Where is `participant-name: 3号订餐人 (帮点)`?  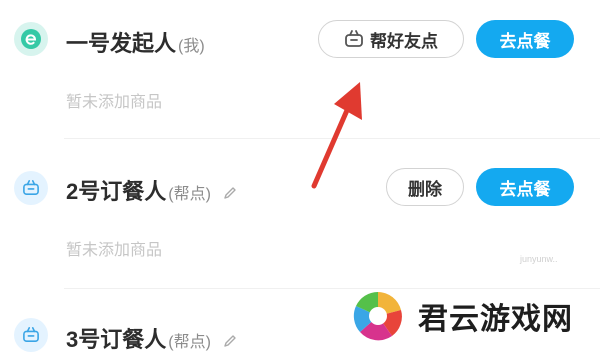
participant-name: 3号订餐人 (帮点) is located at coordinates (151, 338).